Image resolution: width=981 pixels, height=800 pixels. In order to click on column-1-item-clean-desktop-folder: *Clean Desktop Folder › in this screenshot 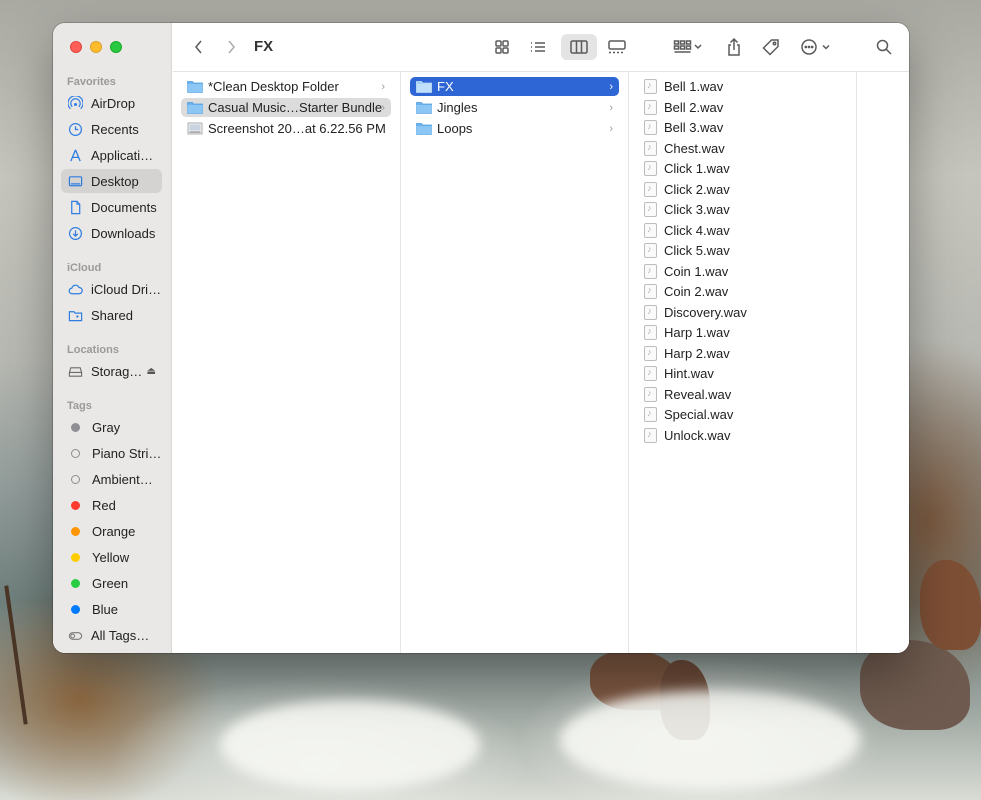, I will do `click(286, 86)`.